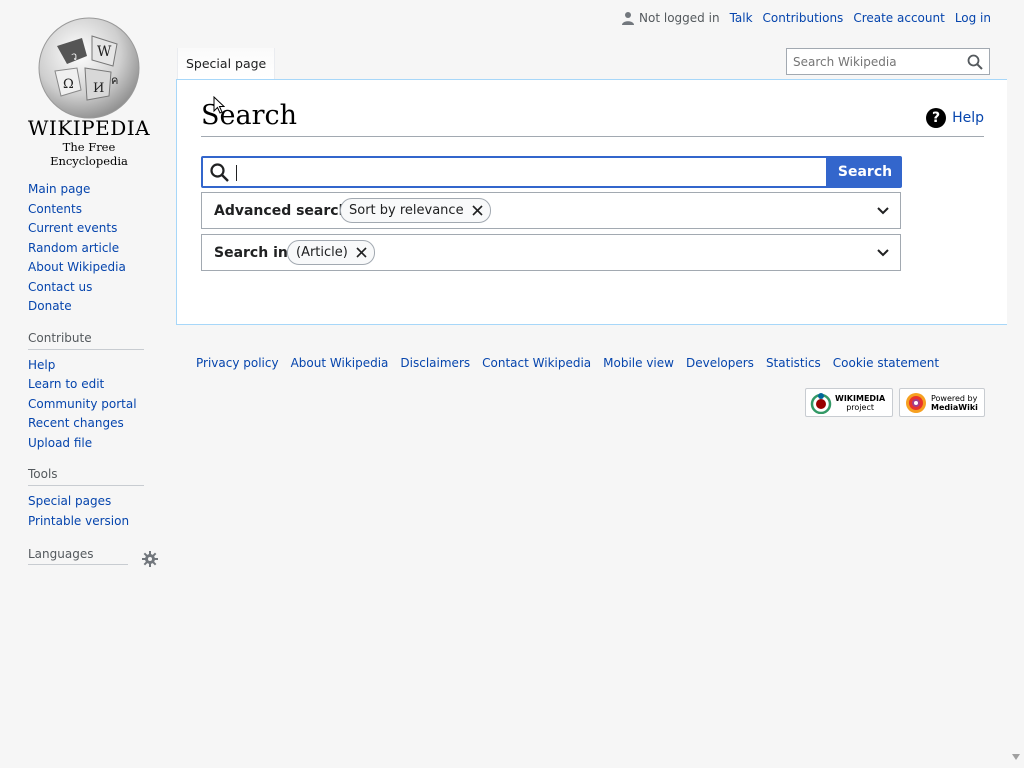 The image size is (1024, 768). Describe the element at coordinates (60, 443) in the screenshot. I see `sidebar-item-upload-file: Upload file` at that location.